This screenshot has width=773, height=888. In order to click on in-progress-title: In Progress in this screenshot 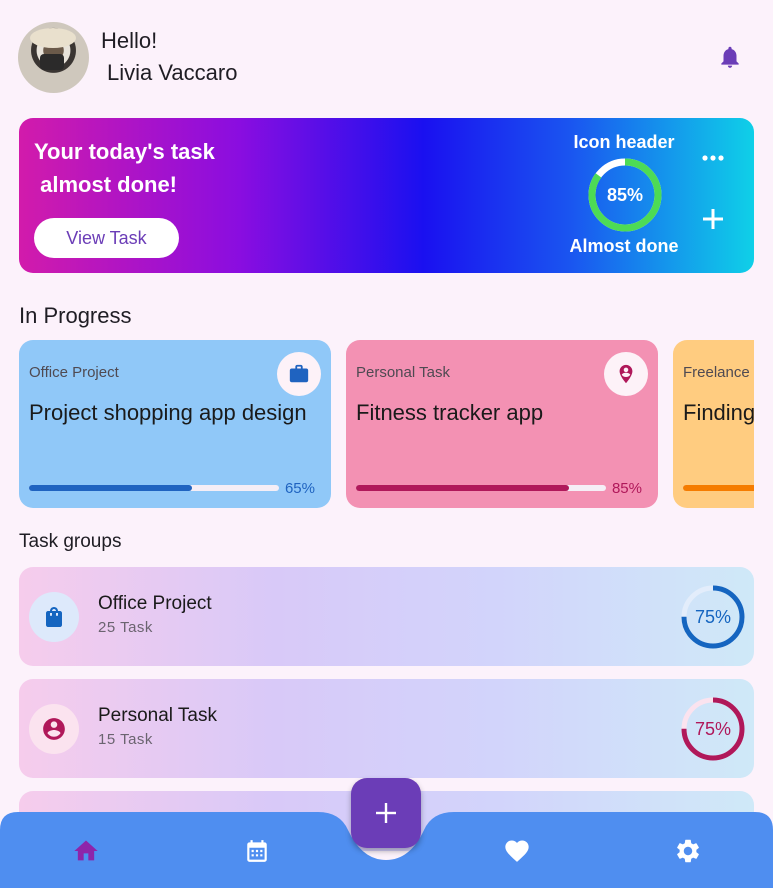, I will do `click(75, 315)`.